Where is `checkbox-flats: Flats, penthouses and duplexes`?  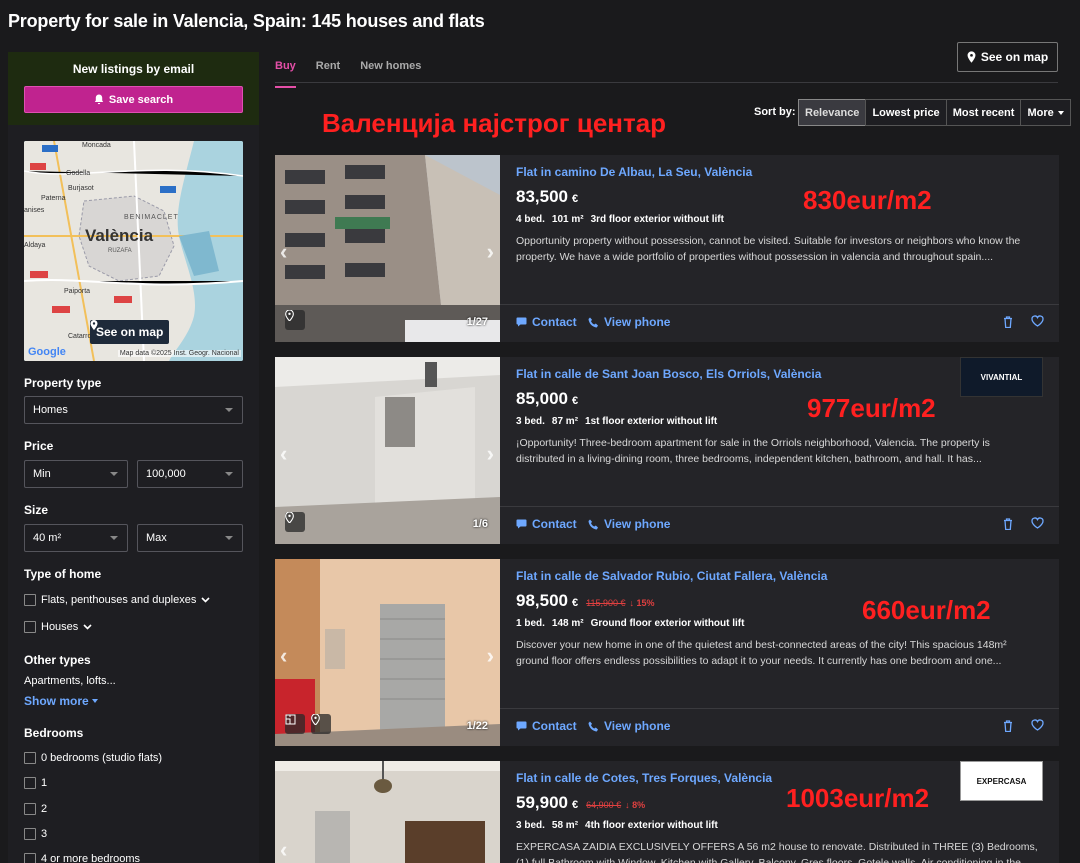 checkbox-flats: Flats, penthouses and duplexes is located at coordinates (117, 600).